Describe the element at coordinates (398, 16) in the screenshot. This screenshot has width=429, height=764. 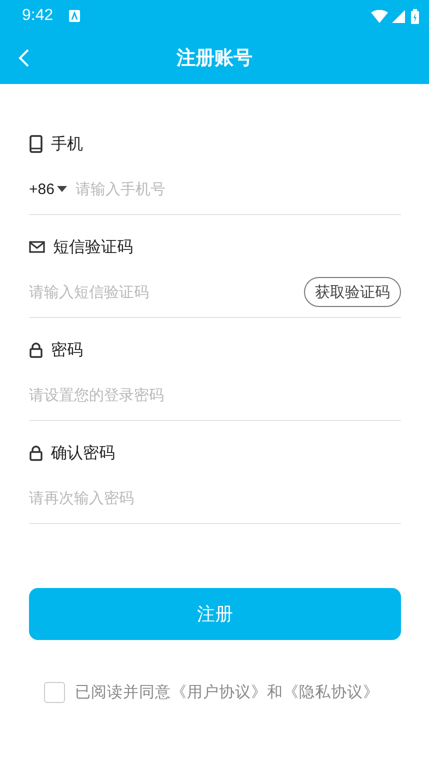
I see `signal-icon` at that location.